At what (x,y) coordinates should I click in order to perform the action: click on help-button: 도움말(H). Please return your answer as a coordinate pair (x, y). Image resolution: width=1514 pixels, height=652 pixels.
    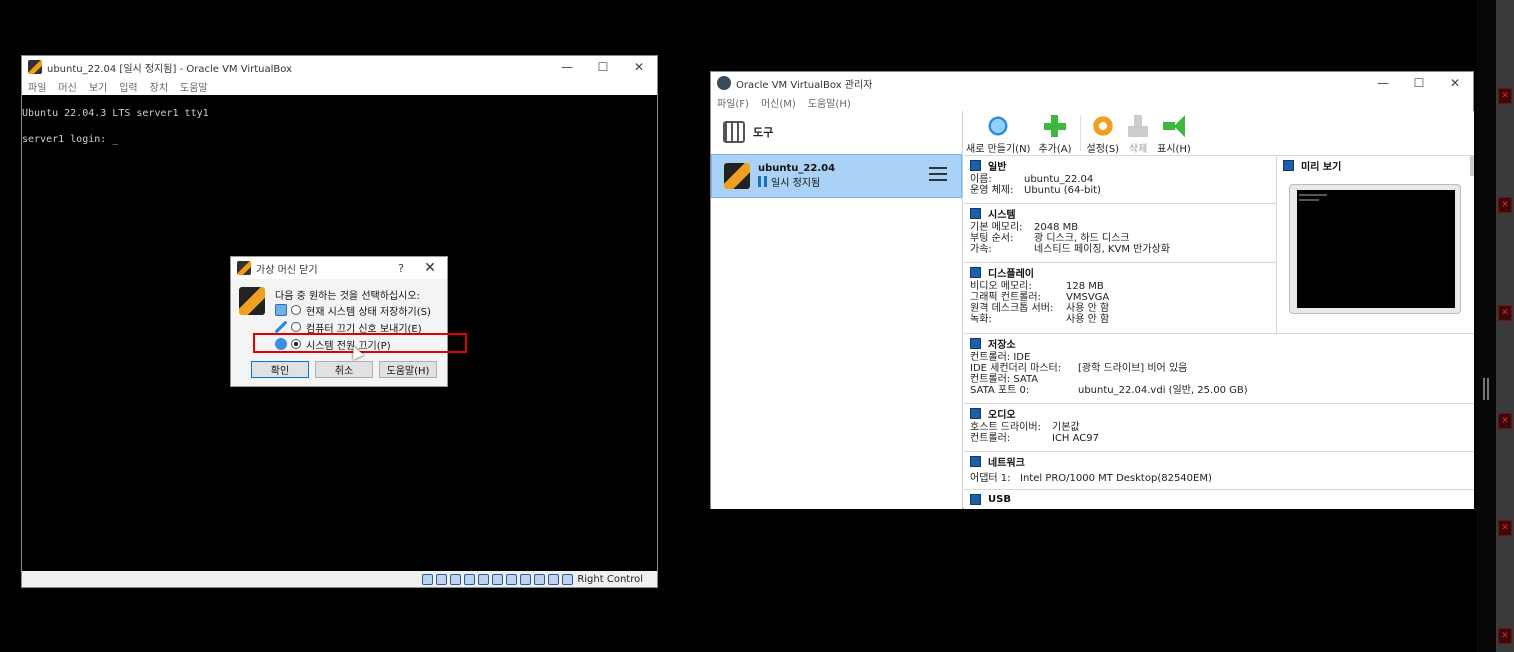
    Looking at the image, I should click on (408, 369).